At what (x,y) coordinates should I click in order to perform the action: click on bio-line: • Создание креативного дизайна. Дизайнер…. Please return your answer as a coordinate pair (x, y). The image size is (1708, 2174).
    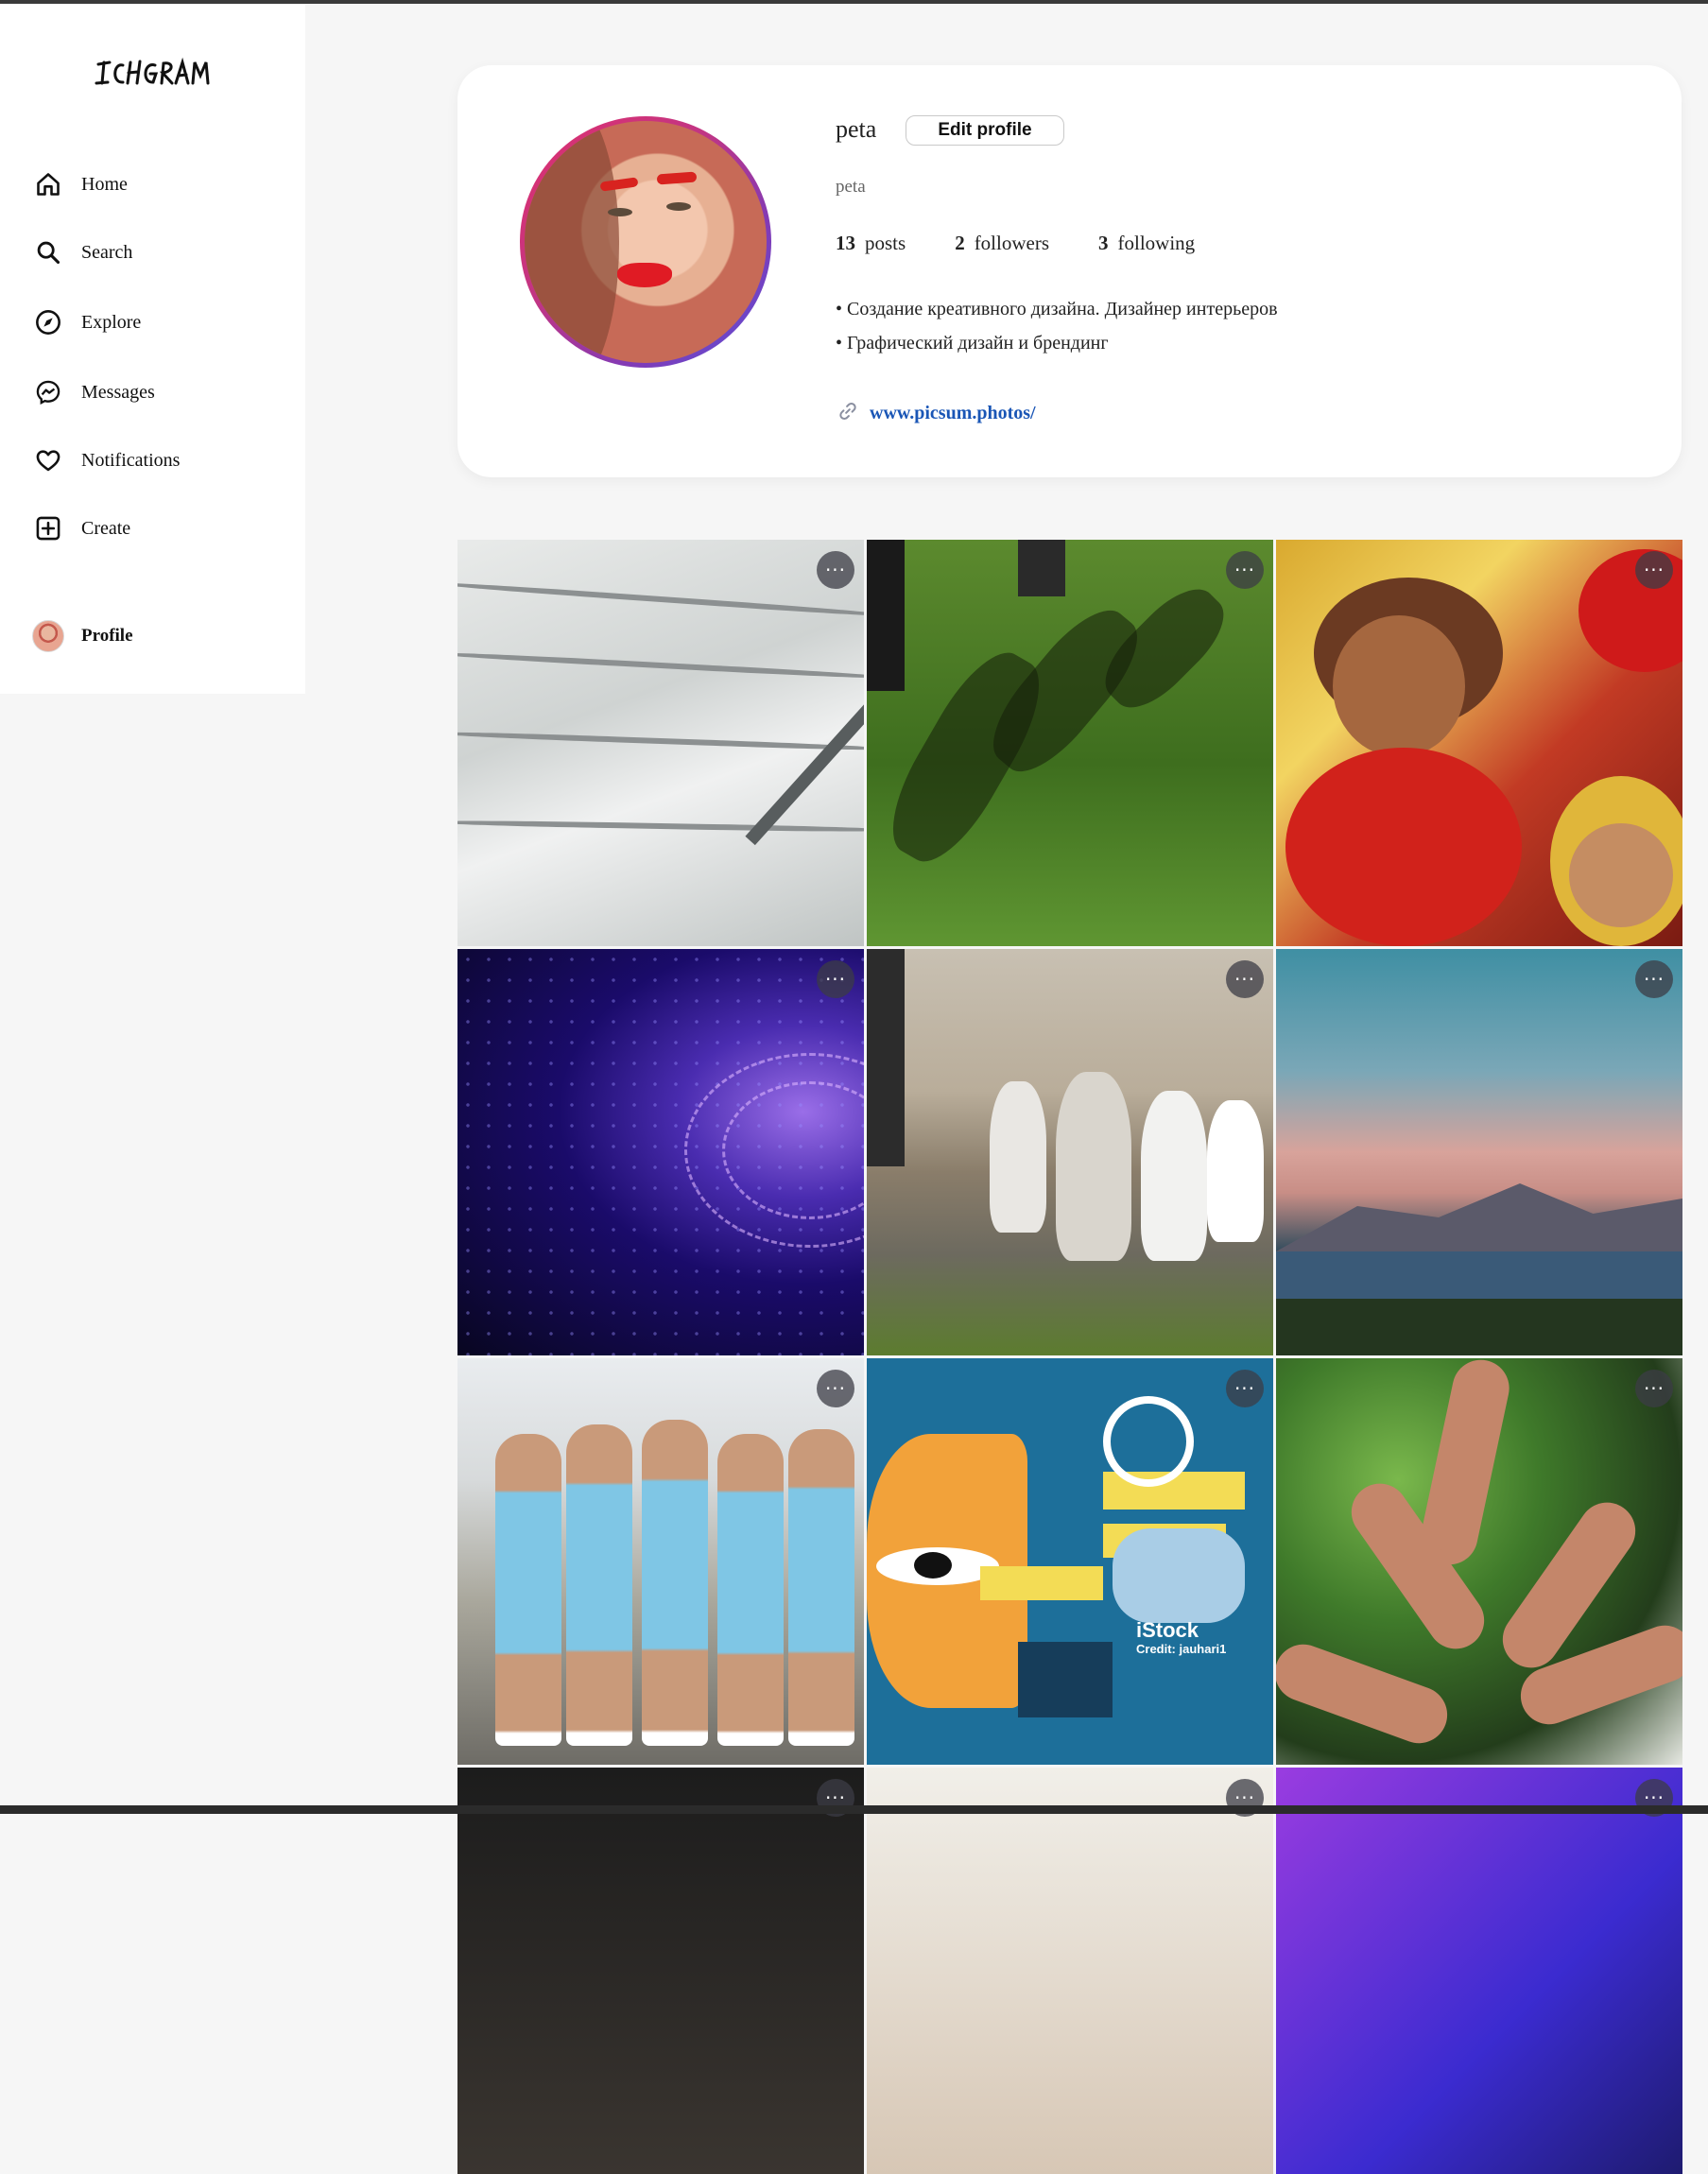
    Looking at the image, I should click on (1057, 309).